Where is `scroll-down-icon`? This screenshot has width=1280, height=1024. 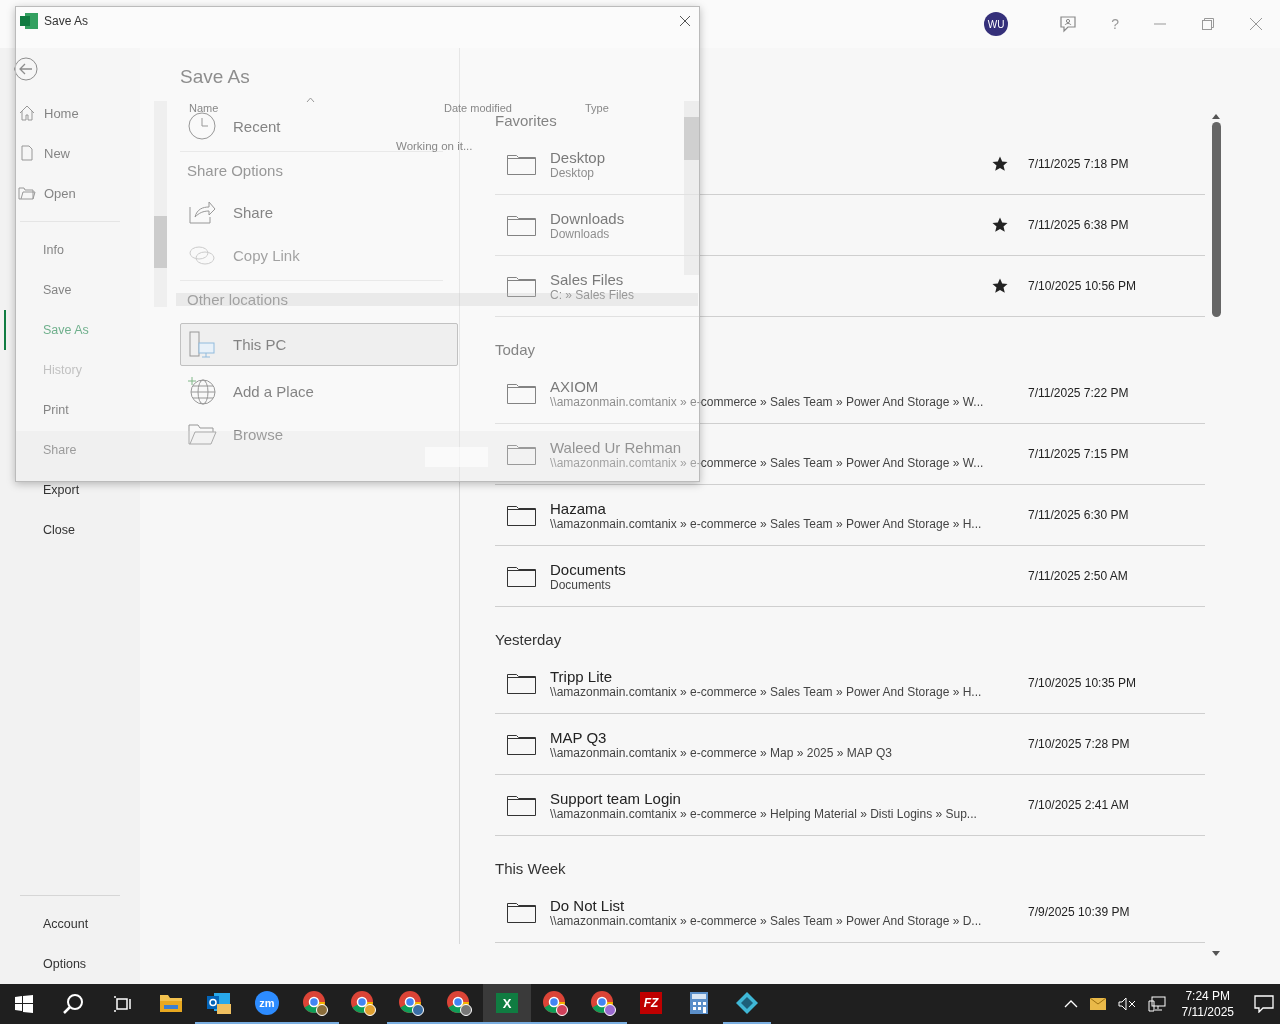
scroll-down-icon is located at coordinates (1216, 954).